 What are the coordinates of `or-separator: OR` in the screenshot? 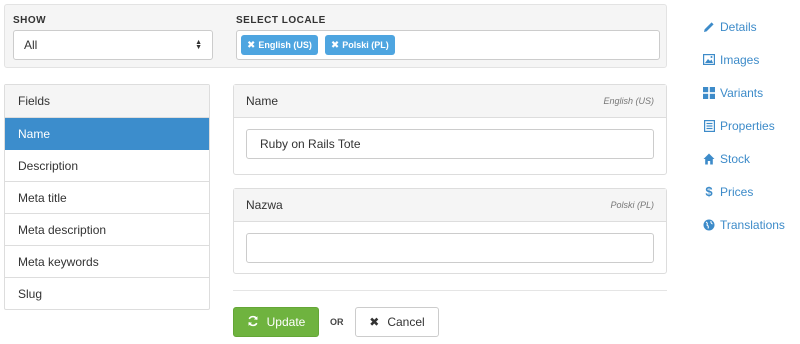 It's located at (337, 322).